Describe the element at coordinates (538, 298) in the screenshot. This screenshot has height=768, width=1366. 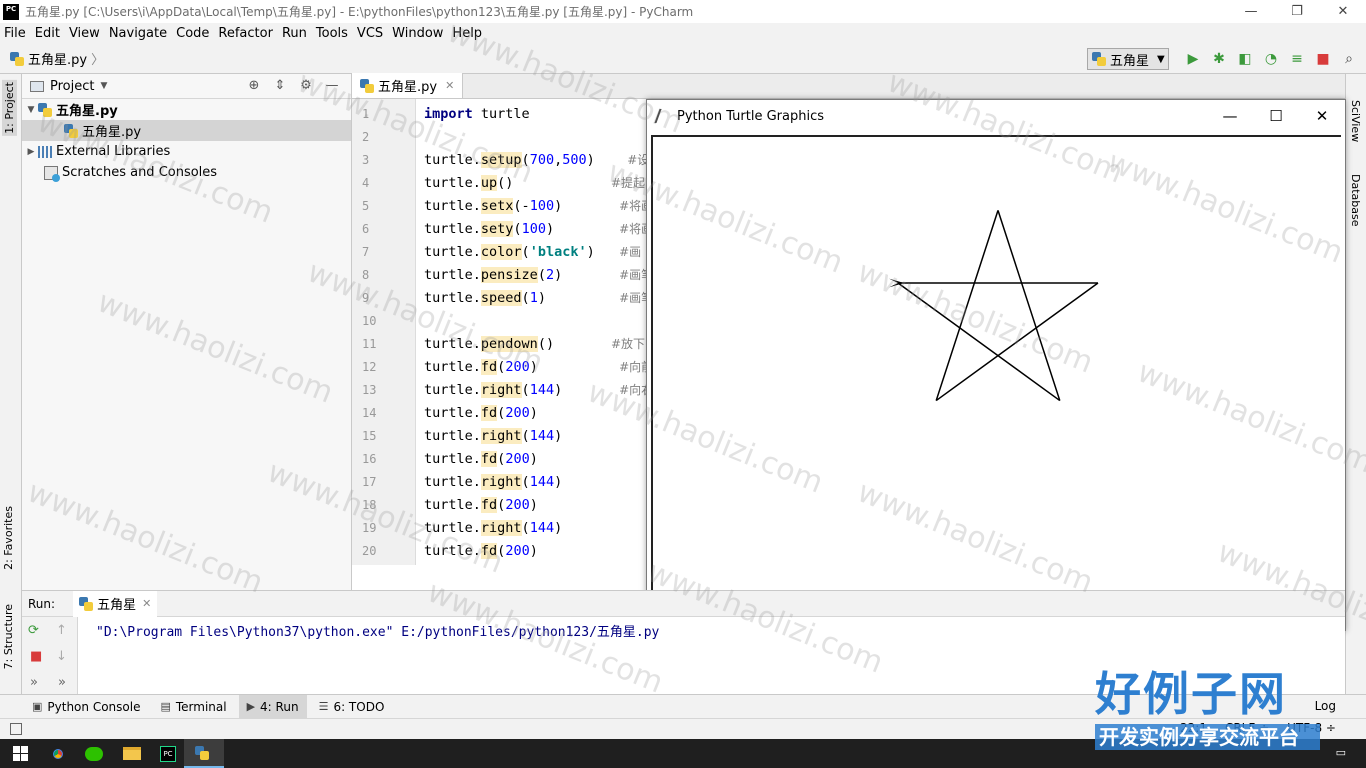
I see `code-line: turtle.speed(1) #画笔` at that location.